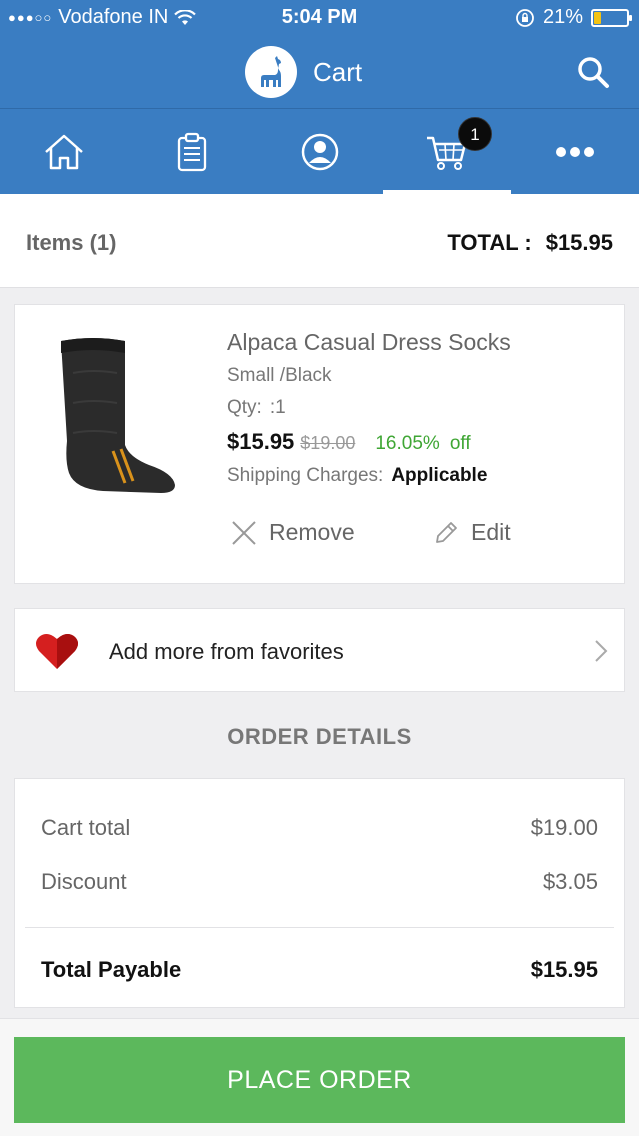 Image resolution: width=639 pixels, height=1136 pixels. What do you see at coordinates (475, 134) in the screenshot?
I see `cart-count-badge: 1` at bounding box center [475, 134].